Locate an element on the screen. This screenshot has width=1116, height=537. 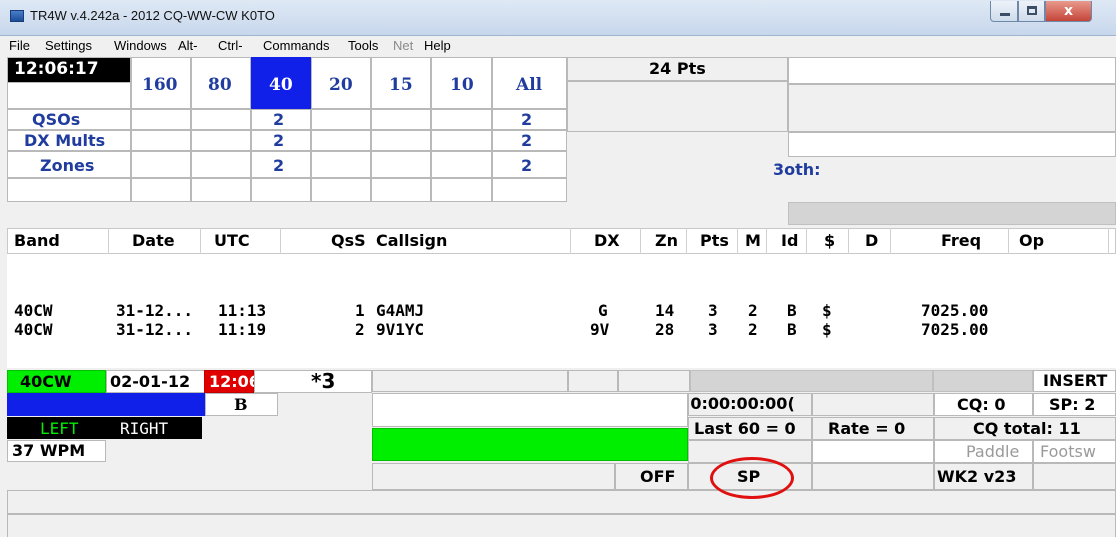
band-40-selected: 40 is located at coordinates (281, 83).